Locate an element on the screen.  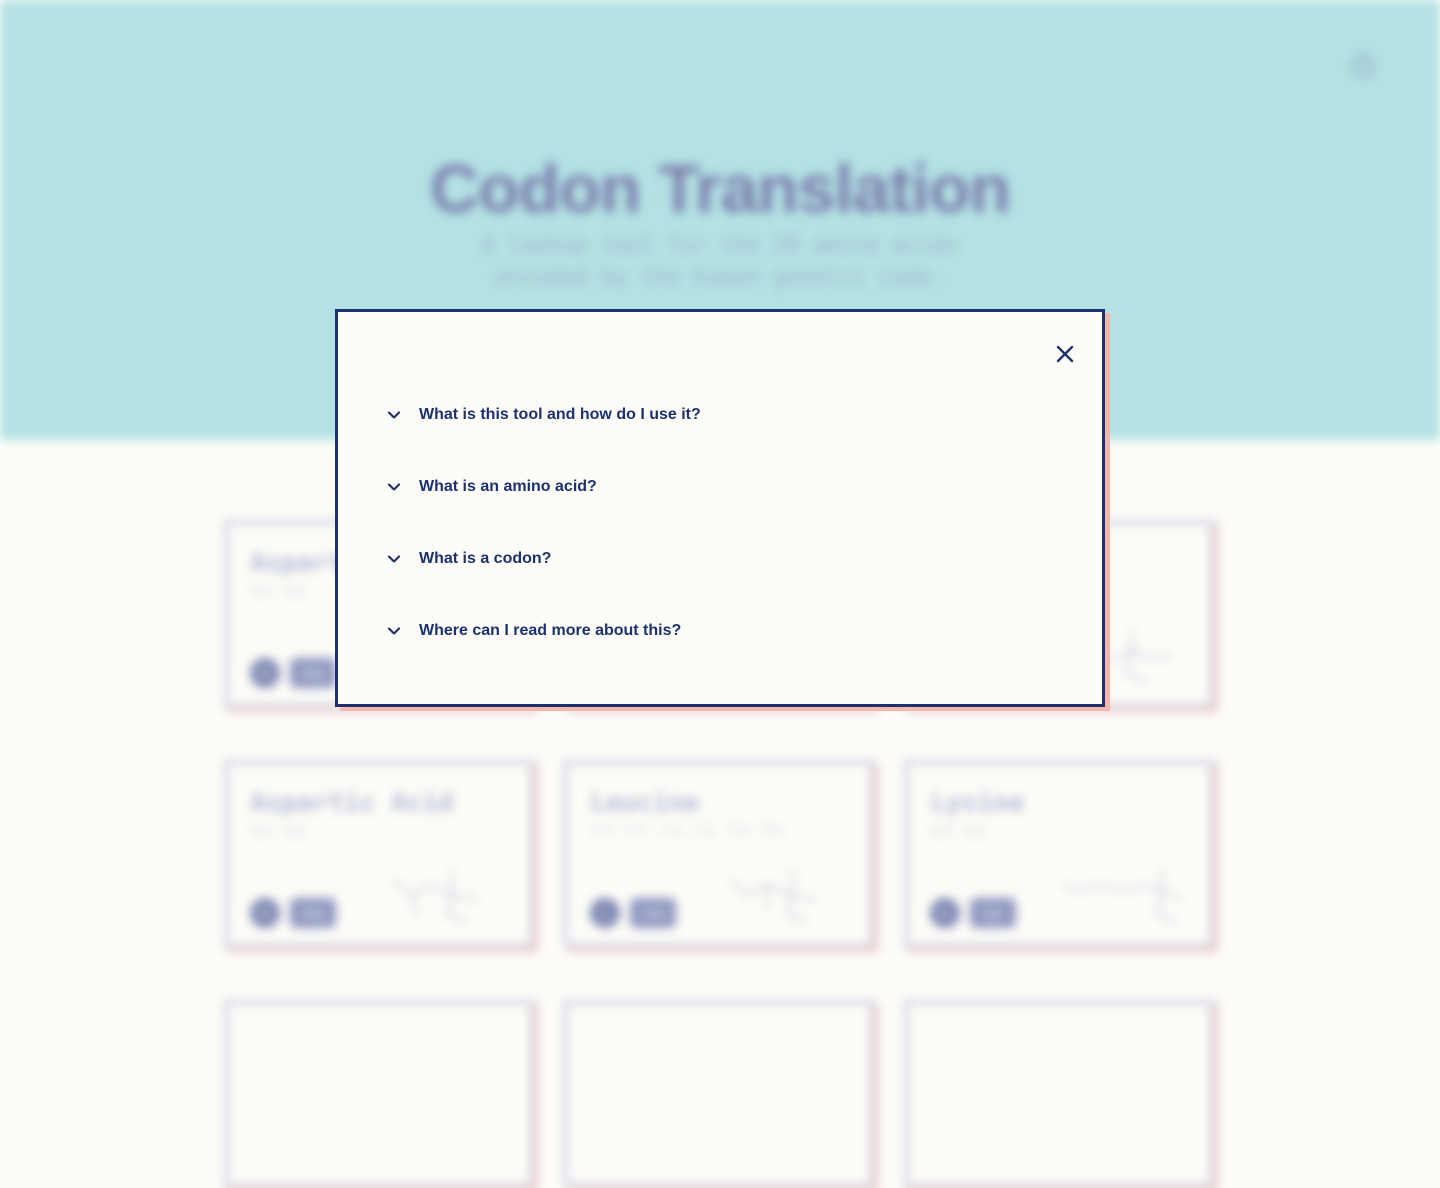
faq-item: What is this tool and how do I use it? is located at coordinates (543, 415).